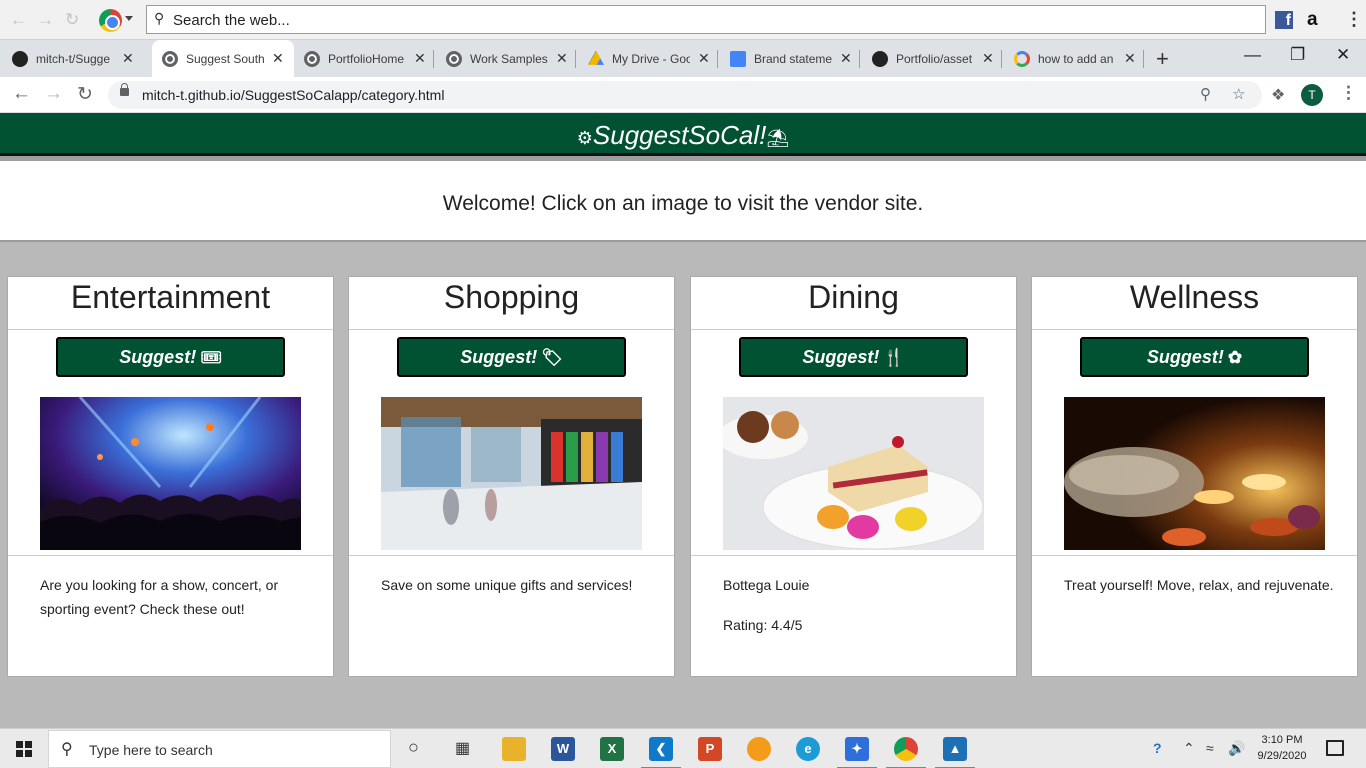 The height and width of the screenshot is (768, 1366). Describe the element at coordinates (124, 89) in the screenshot. I see `lock-icon` at that location.